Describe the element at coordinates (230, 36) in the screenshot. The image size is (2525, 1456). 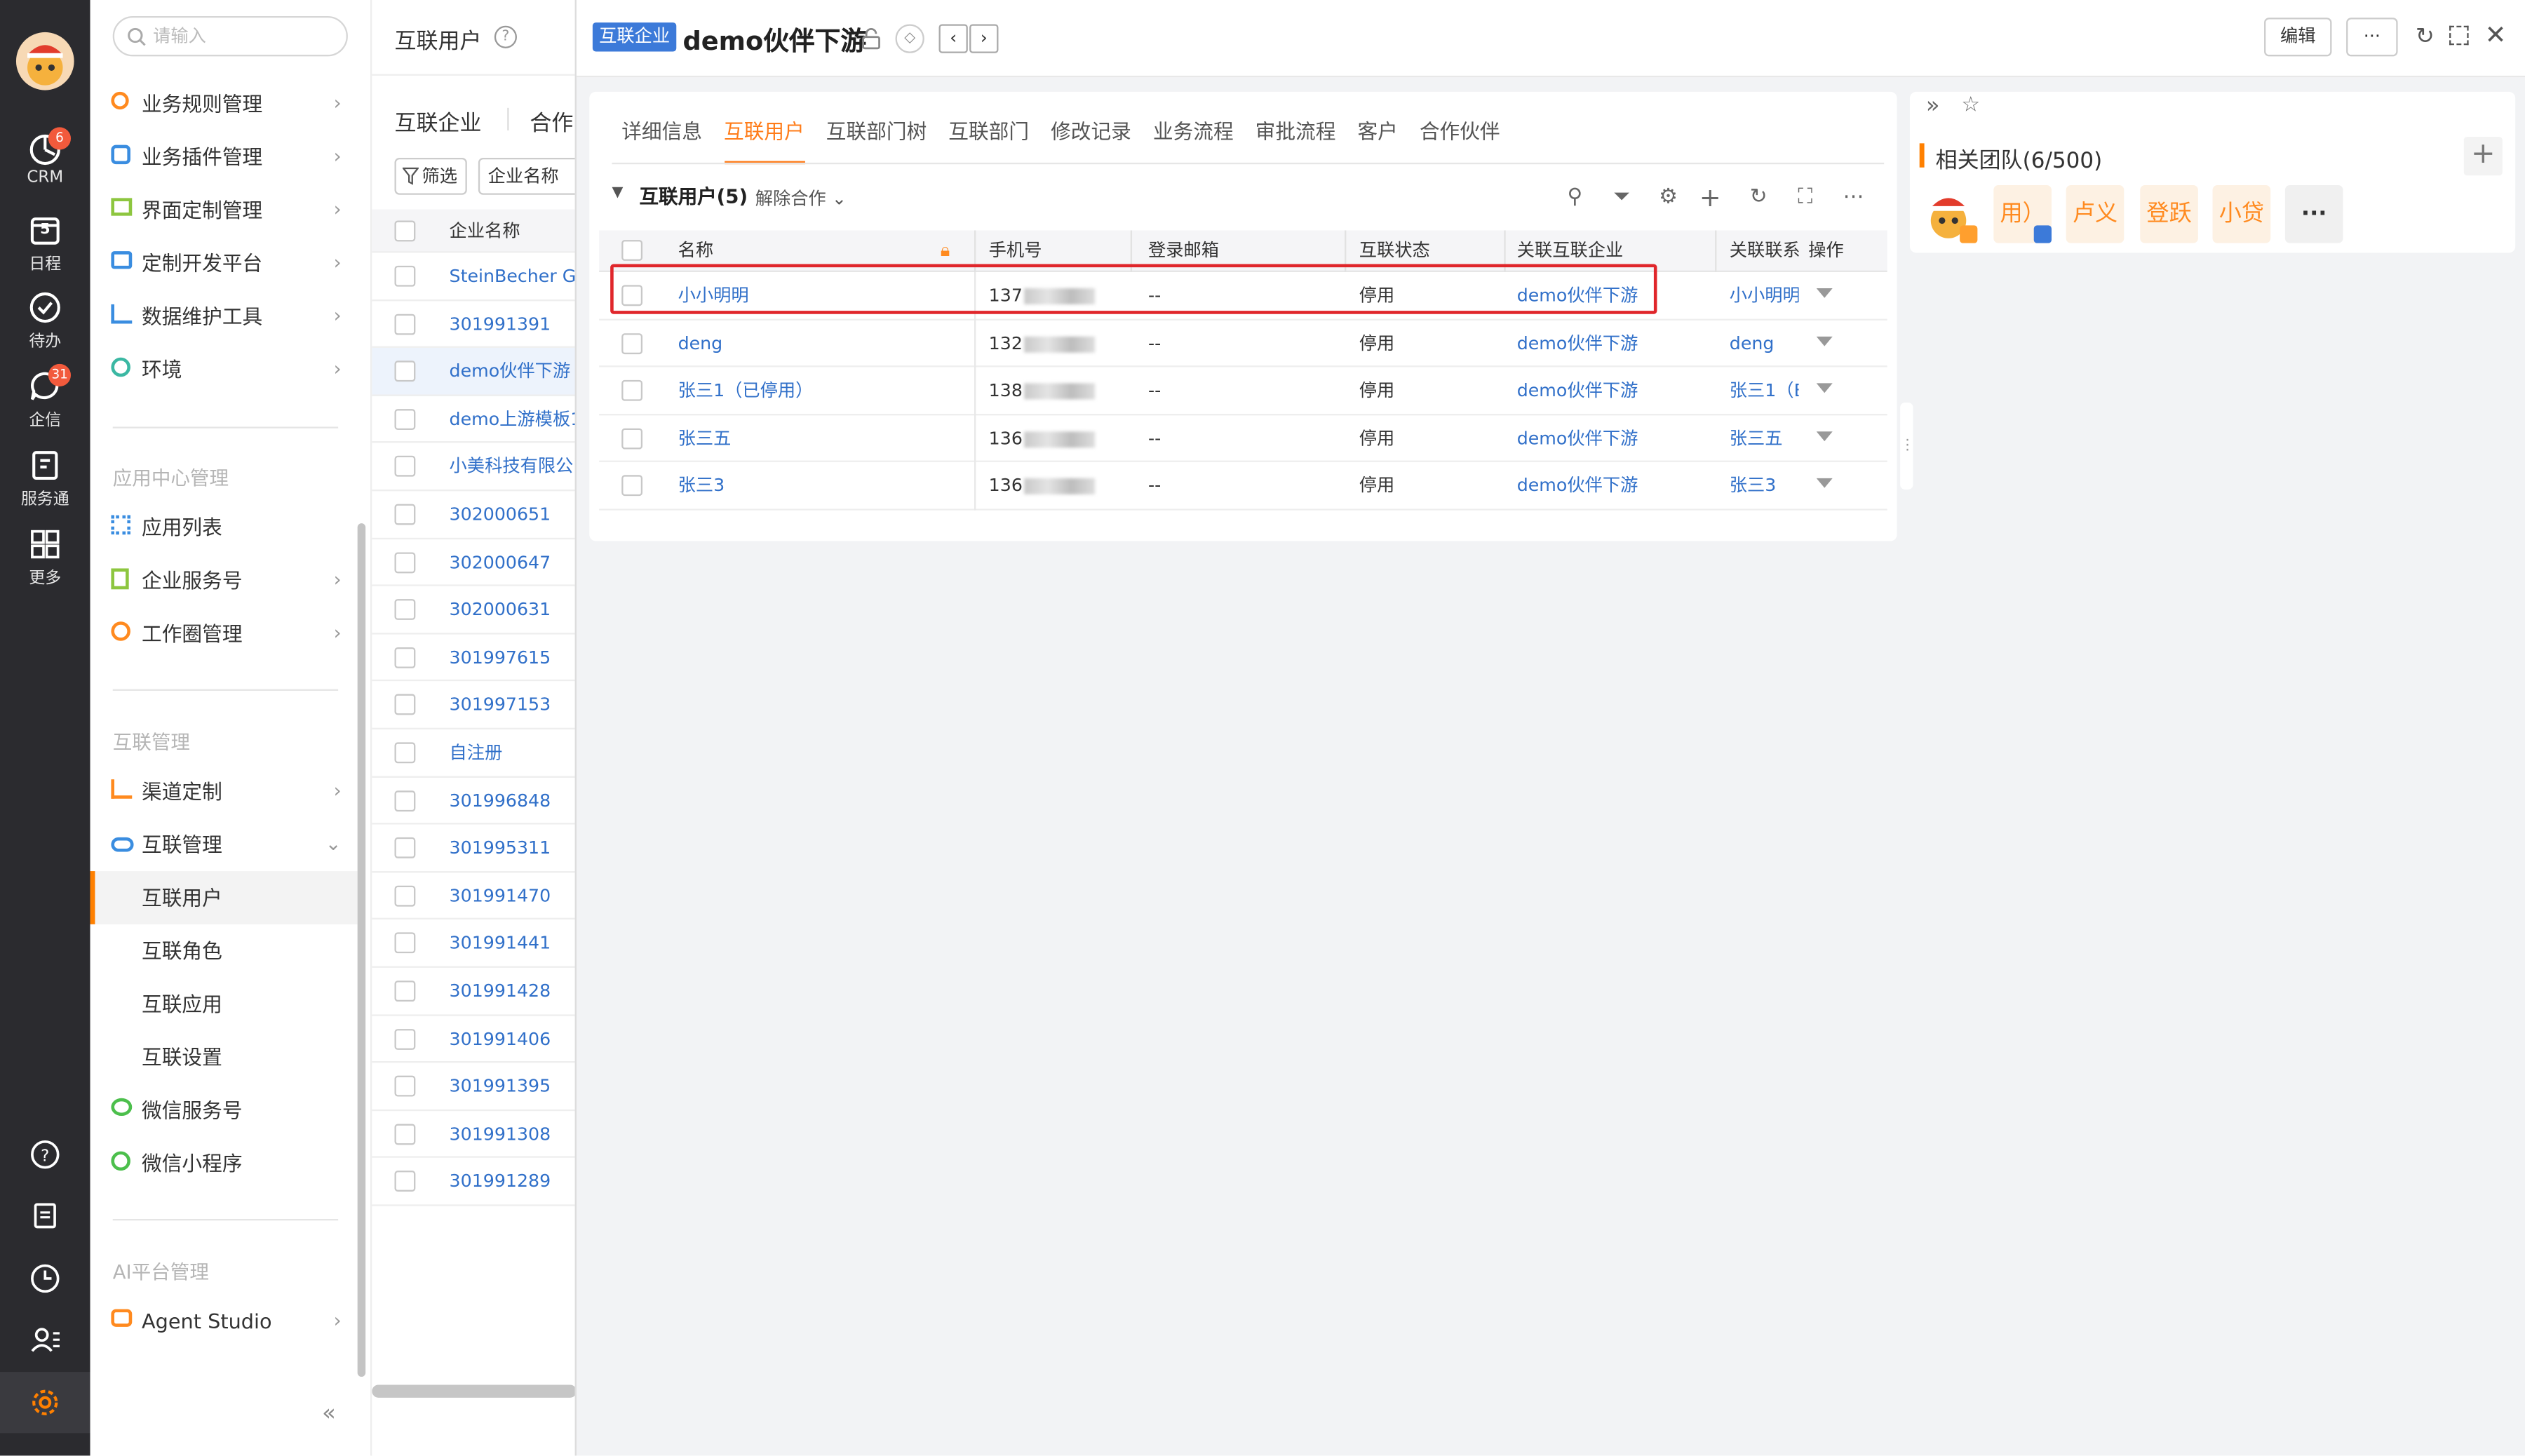
I see `menu-search-input: 请输入` at that location.